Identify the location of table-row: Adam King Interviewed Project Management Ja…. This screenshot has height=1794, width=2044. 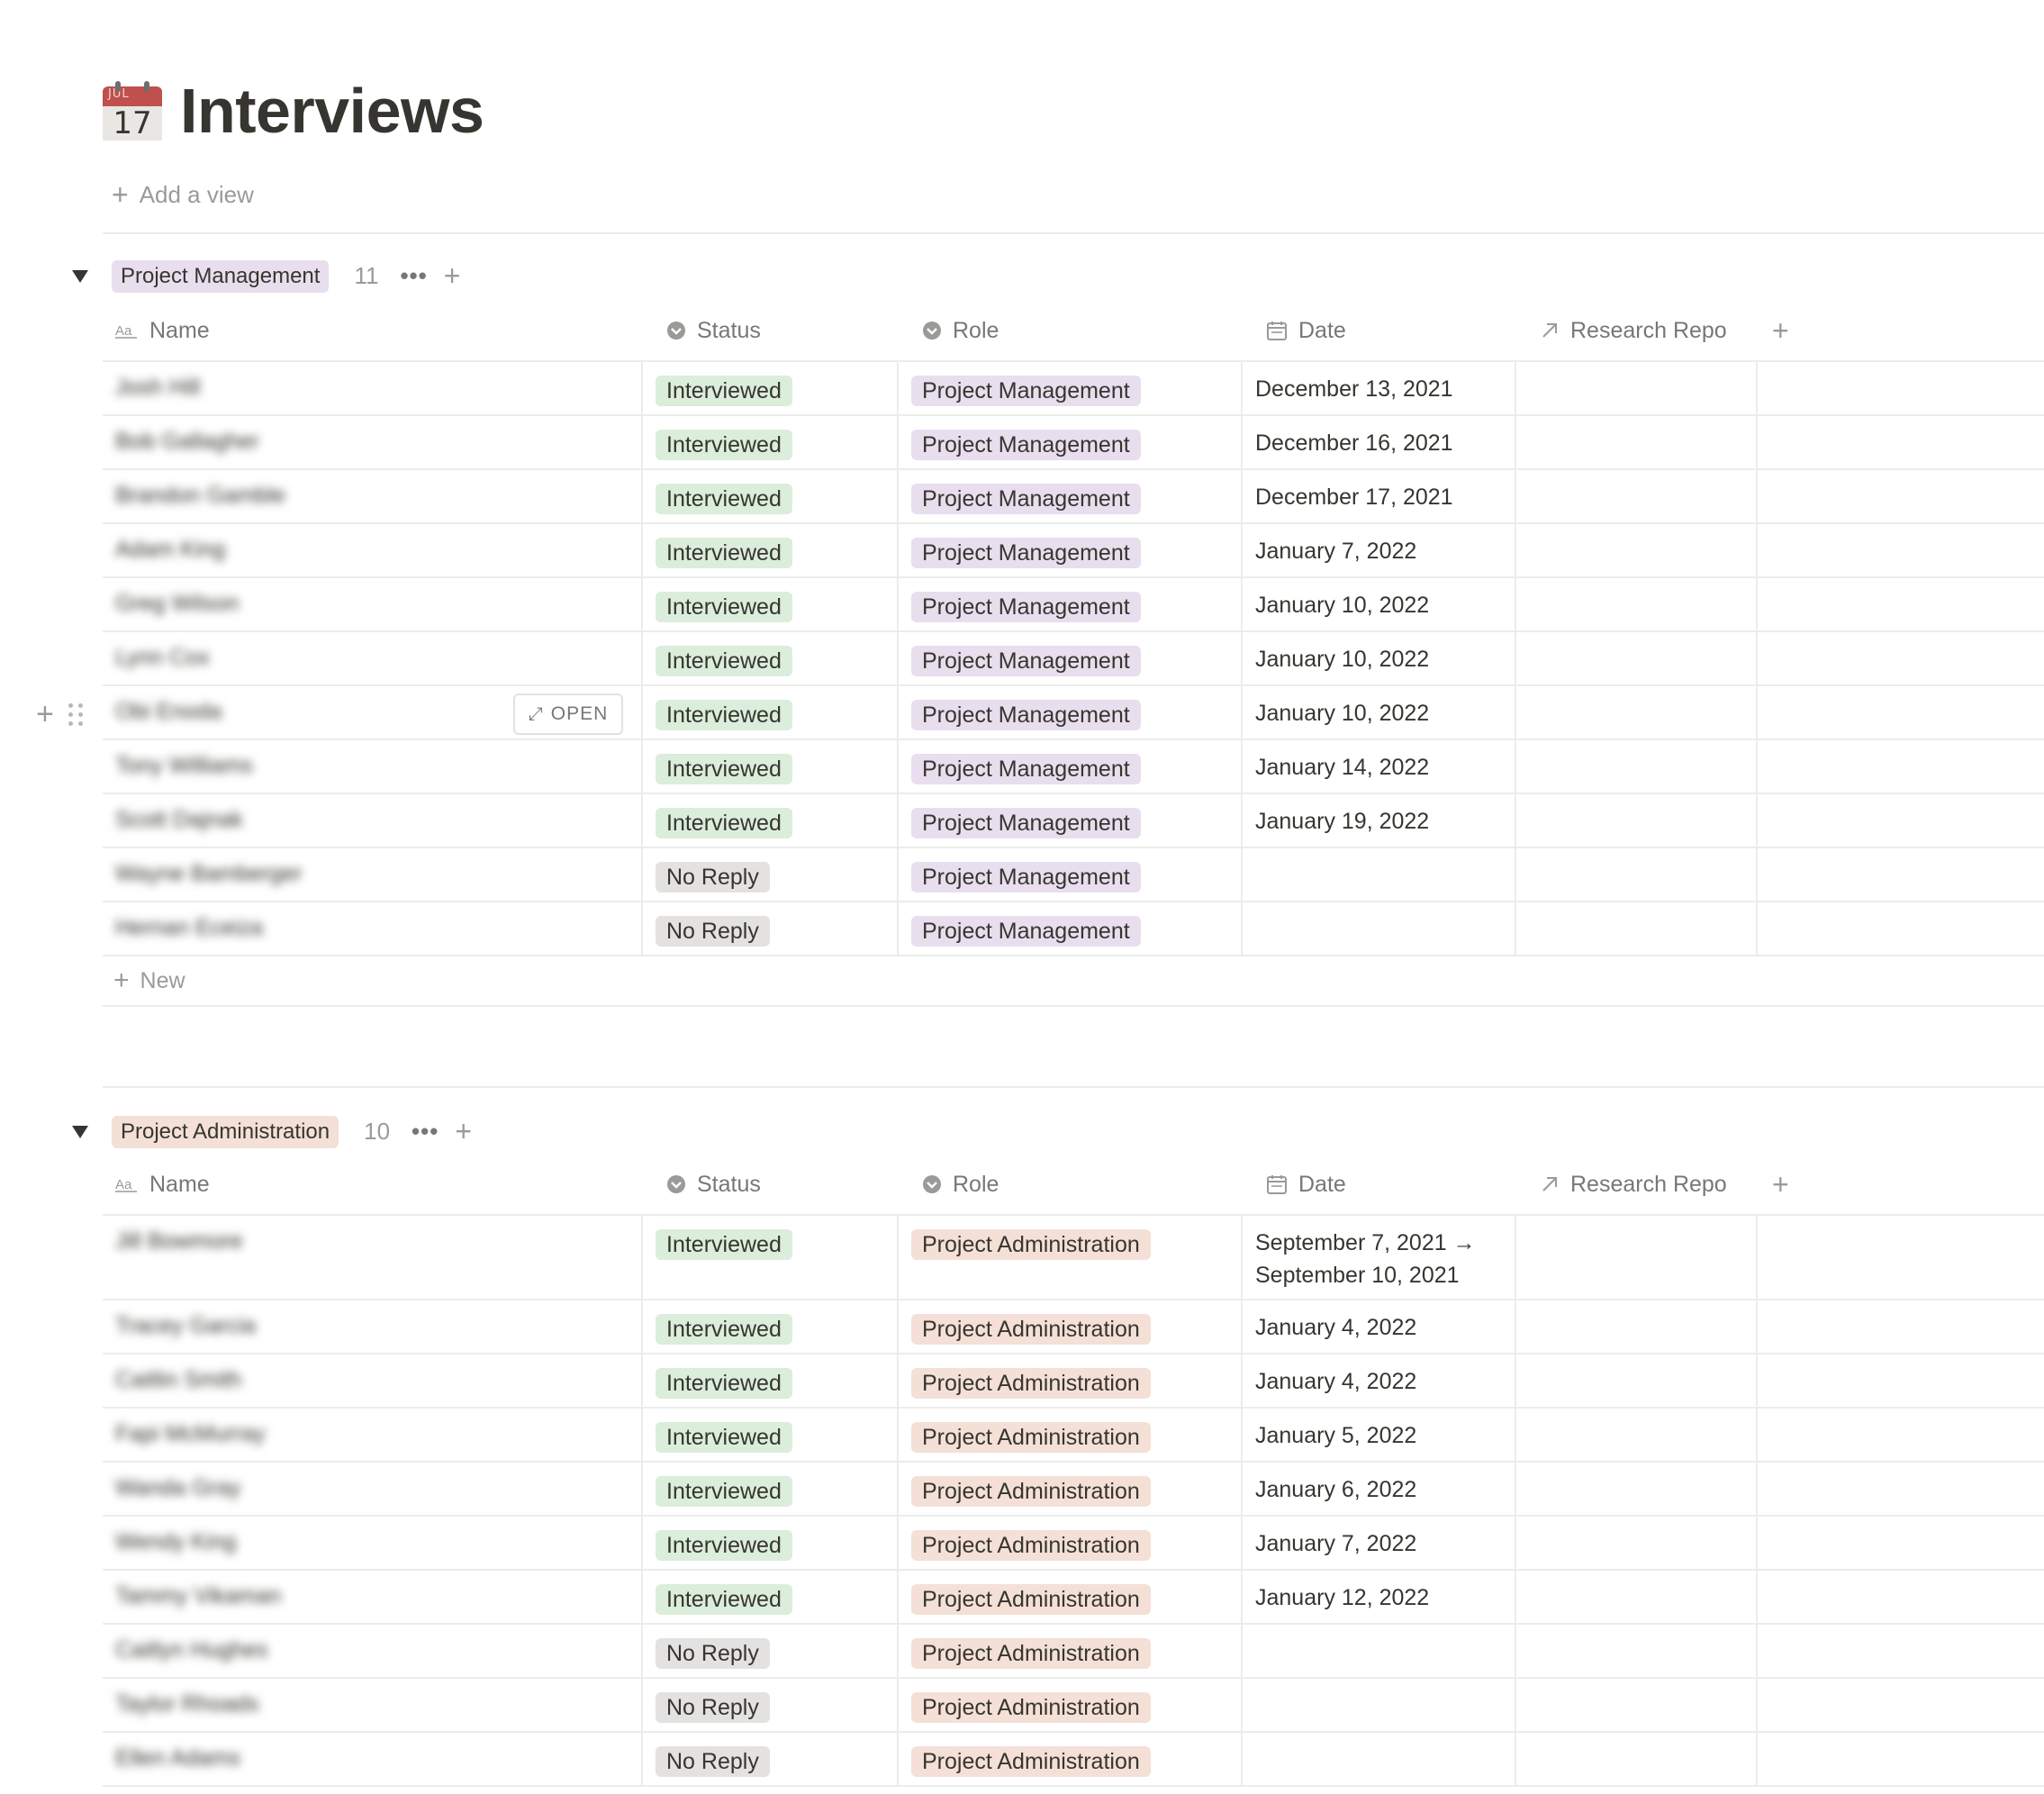
(1073, 551).